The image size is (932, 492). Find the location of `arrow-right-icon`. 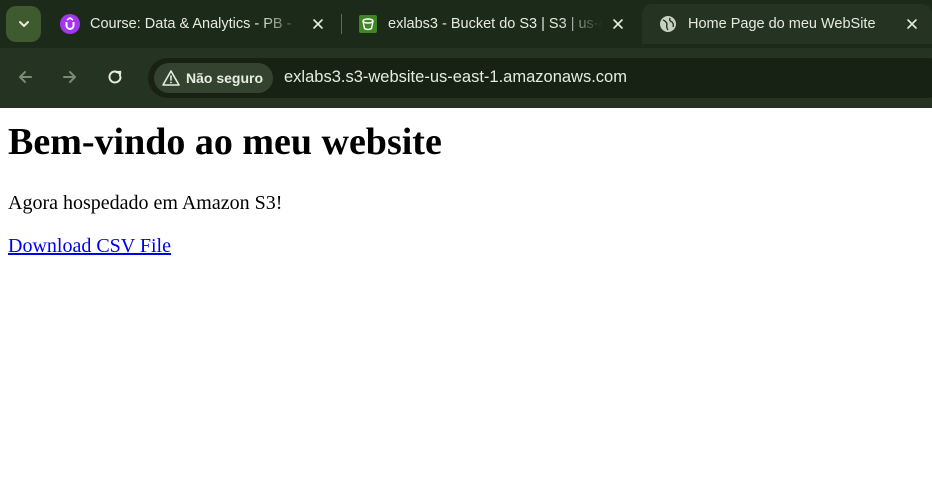

arrow-right-icon is located at coordinates (69, 77).